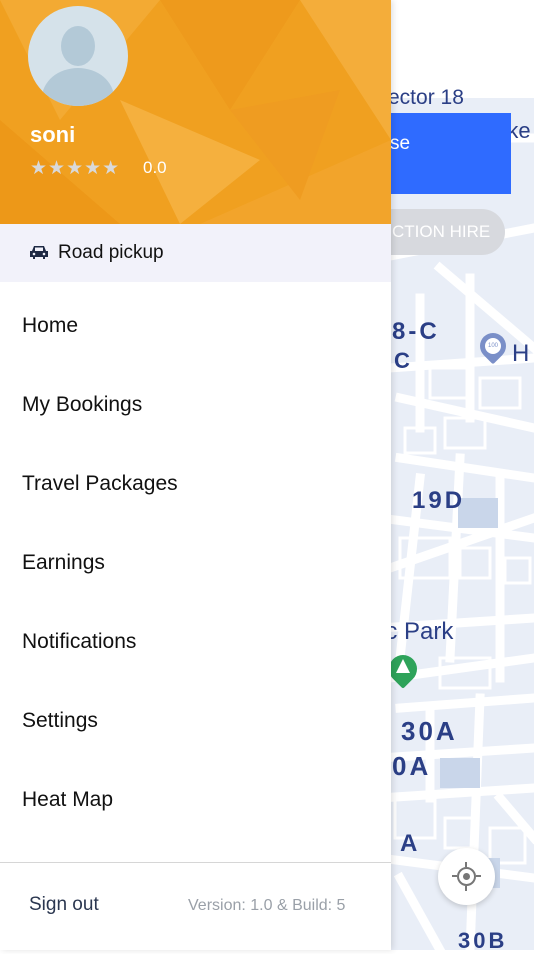  What do you see at coordinates (195, 487) in the screenshot?
I see `menu-item-travel-packages: Travel Packages` at bounding box center [195, 487].